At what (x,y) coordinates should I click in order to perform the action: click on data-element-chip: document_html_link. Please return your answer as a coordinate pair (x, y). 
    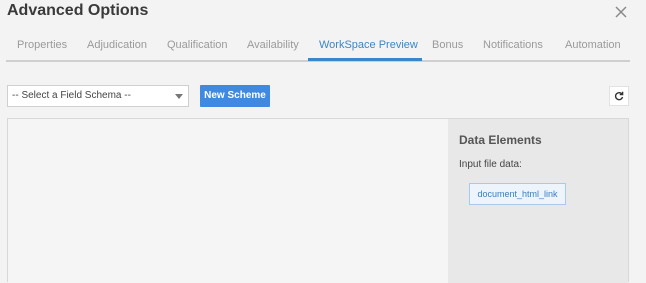
    Looking at the image, I should click on (517, 194).